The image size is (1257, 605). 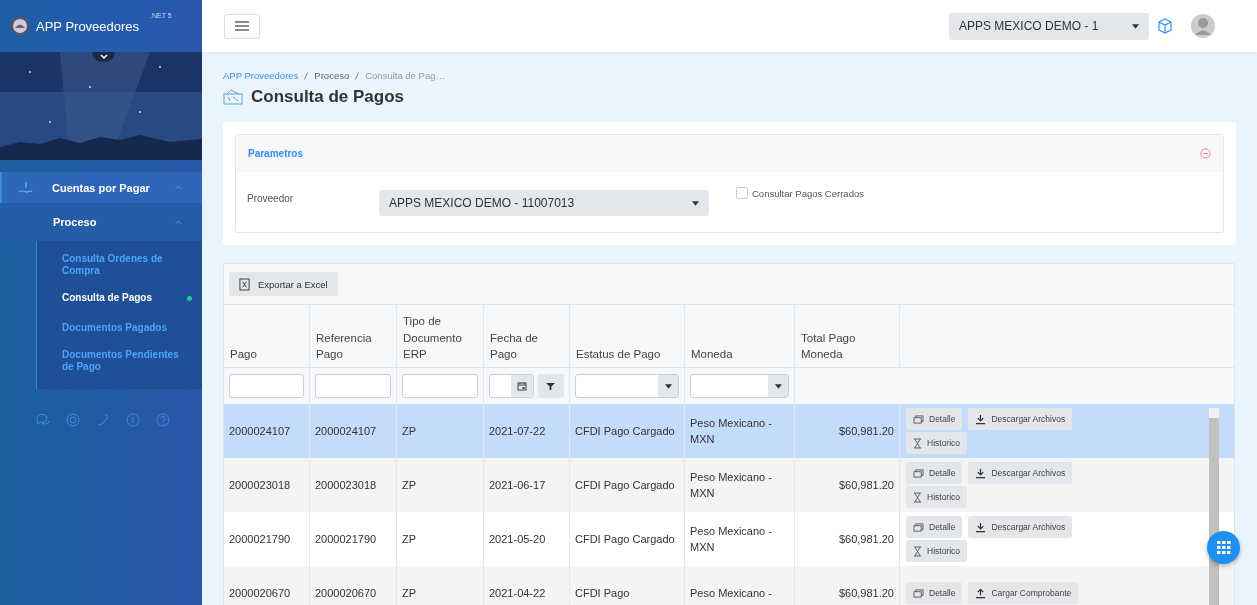 I want to click on chevron-down-icon, so click(x=103, y=57).